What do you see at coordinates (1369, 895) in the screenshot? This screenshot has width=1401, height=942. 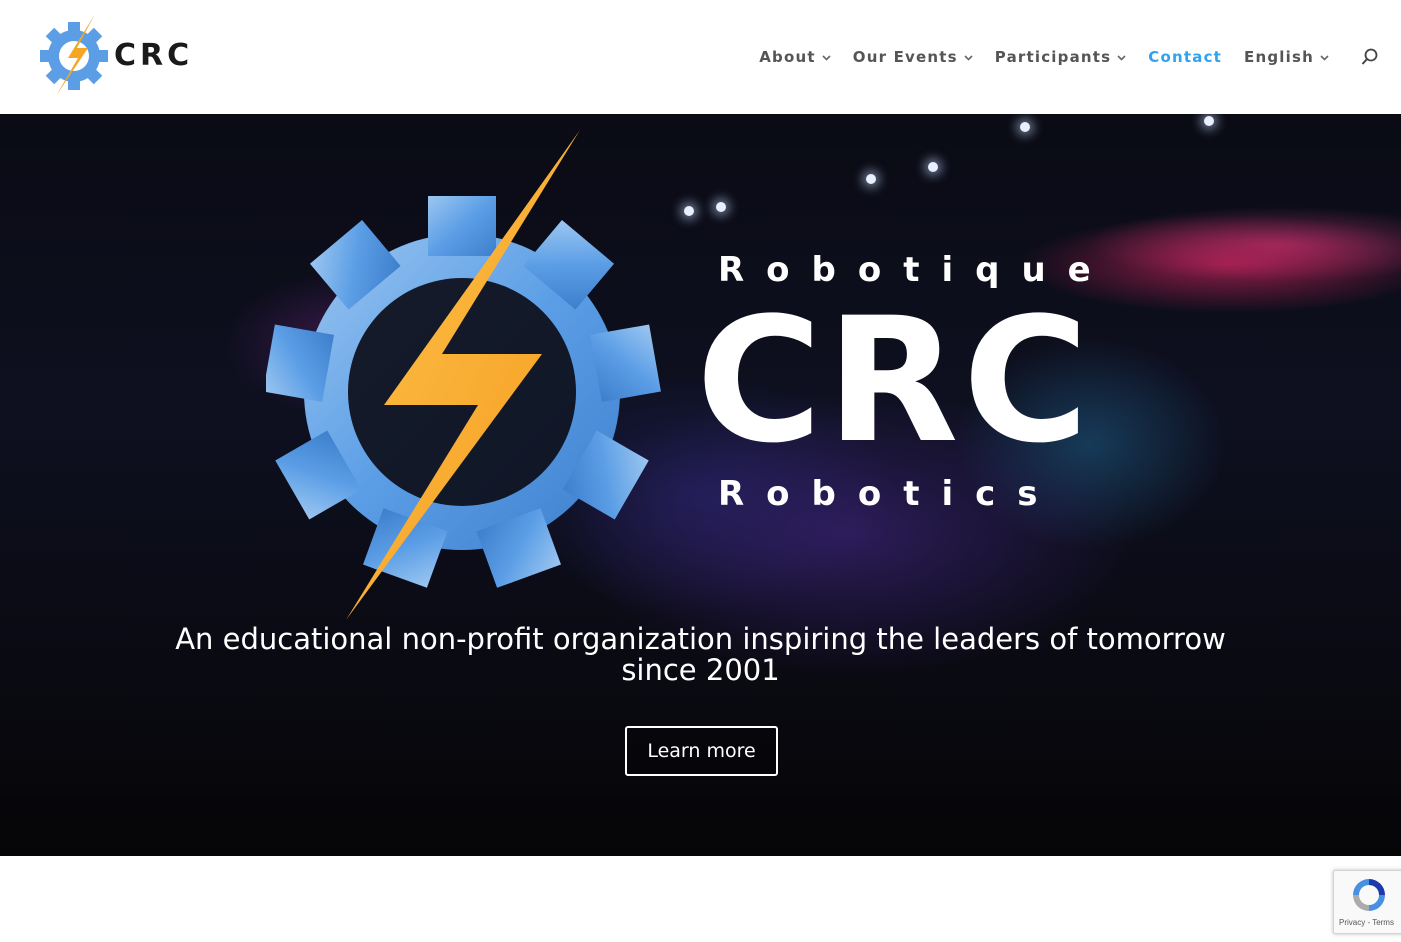 I see `recaptcha-icon` at bounding box center [1369, 895].